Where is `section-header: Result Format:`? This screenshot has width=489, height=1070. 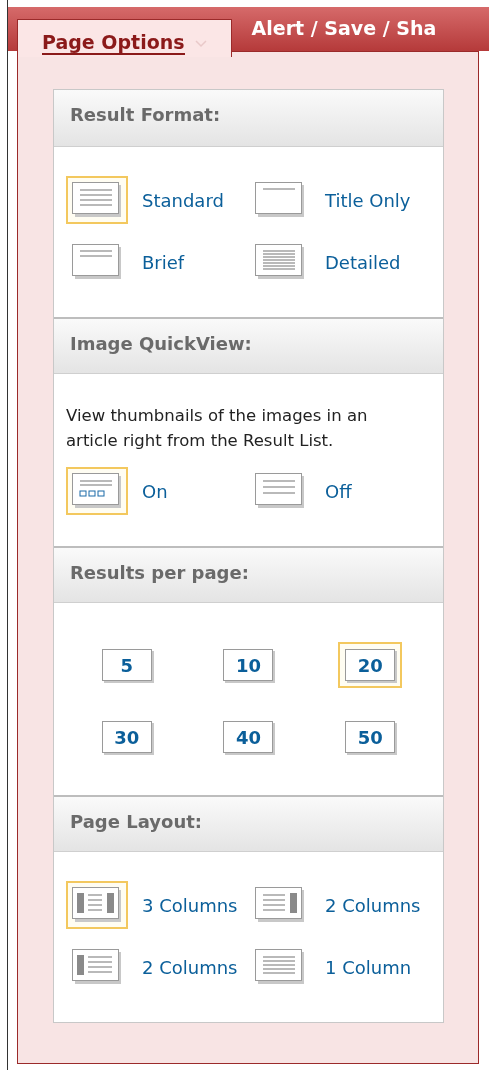 section-header: Result Format: is located at coordinates (248, 118).